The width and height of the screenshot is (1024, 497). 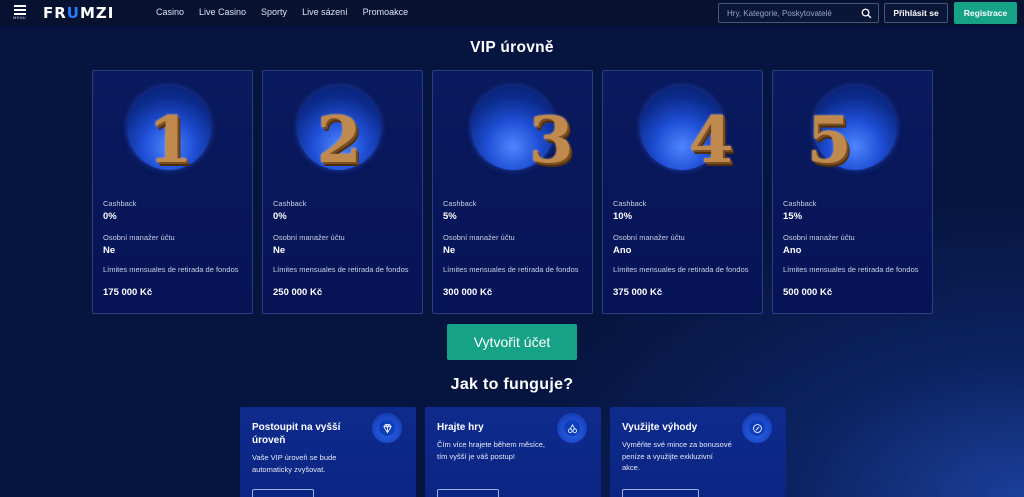 I want to click on nav-item-live-casino: Live Casino, so click(x=222, y=12).